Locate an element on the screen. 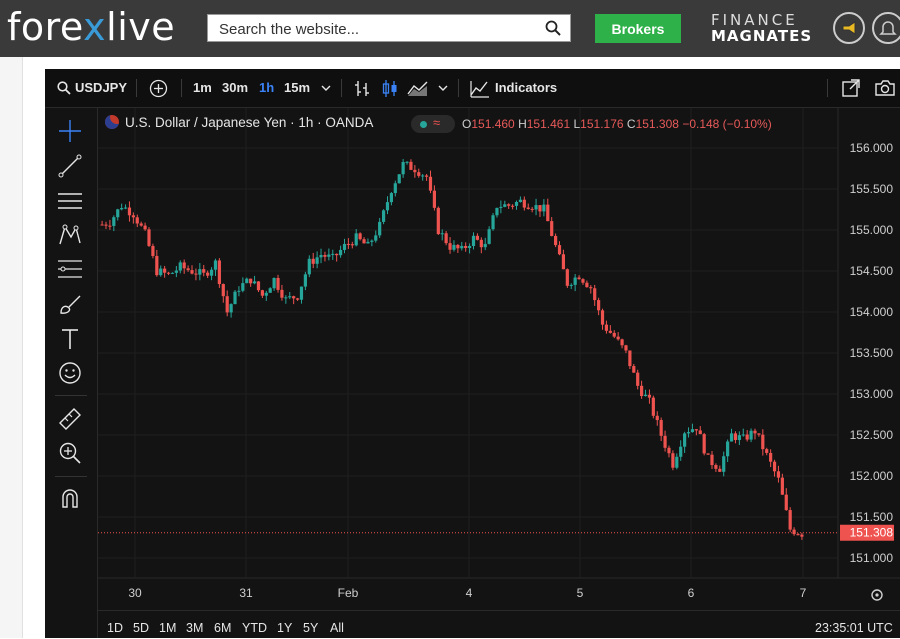 This screenshot has width=900, height=639. zoom-in-icon is located at coordinates (70, 453).